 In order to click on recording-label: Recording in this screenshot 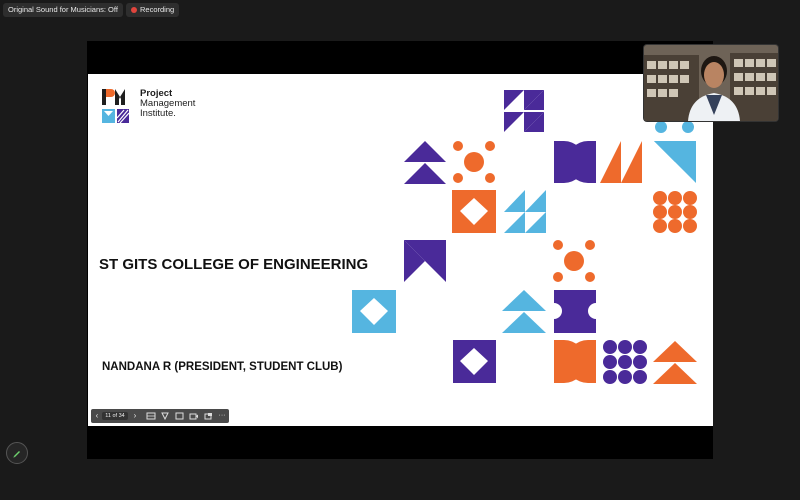, I will do `click(157, 9)`.